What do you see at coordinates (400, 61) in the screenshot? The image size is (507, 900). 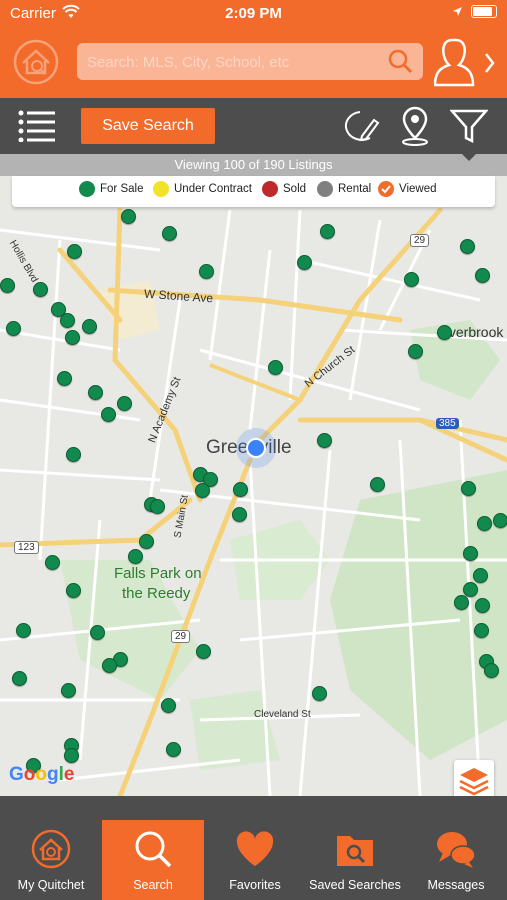 I see `search-icon` at bounding box center [400, 61].